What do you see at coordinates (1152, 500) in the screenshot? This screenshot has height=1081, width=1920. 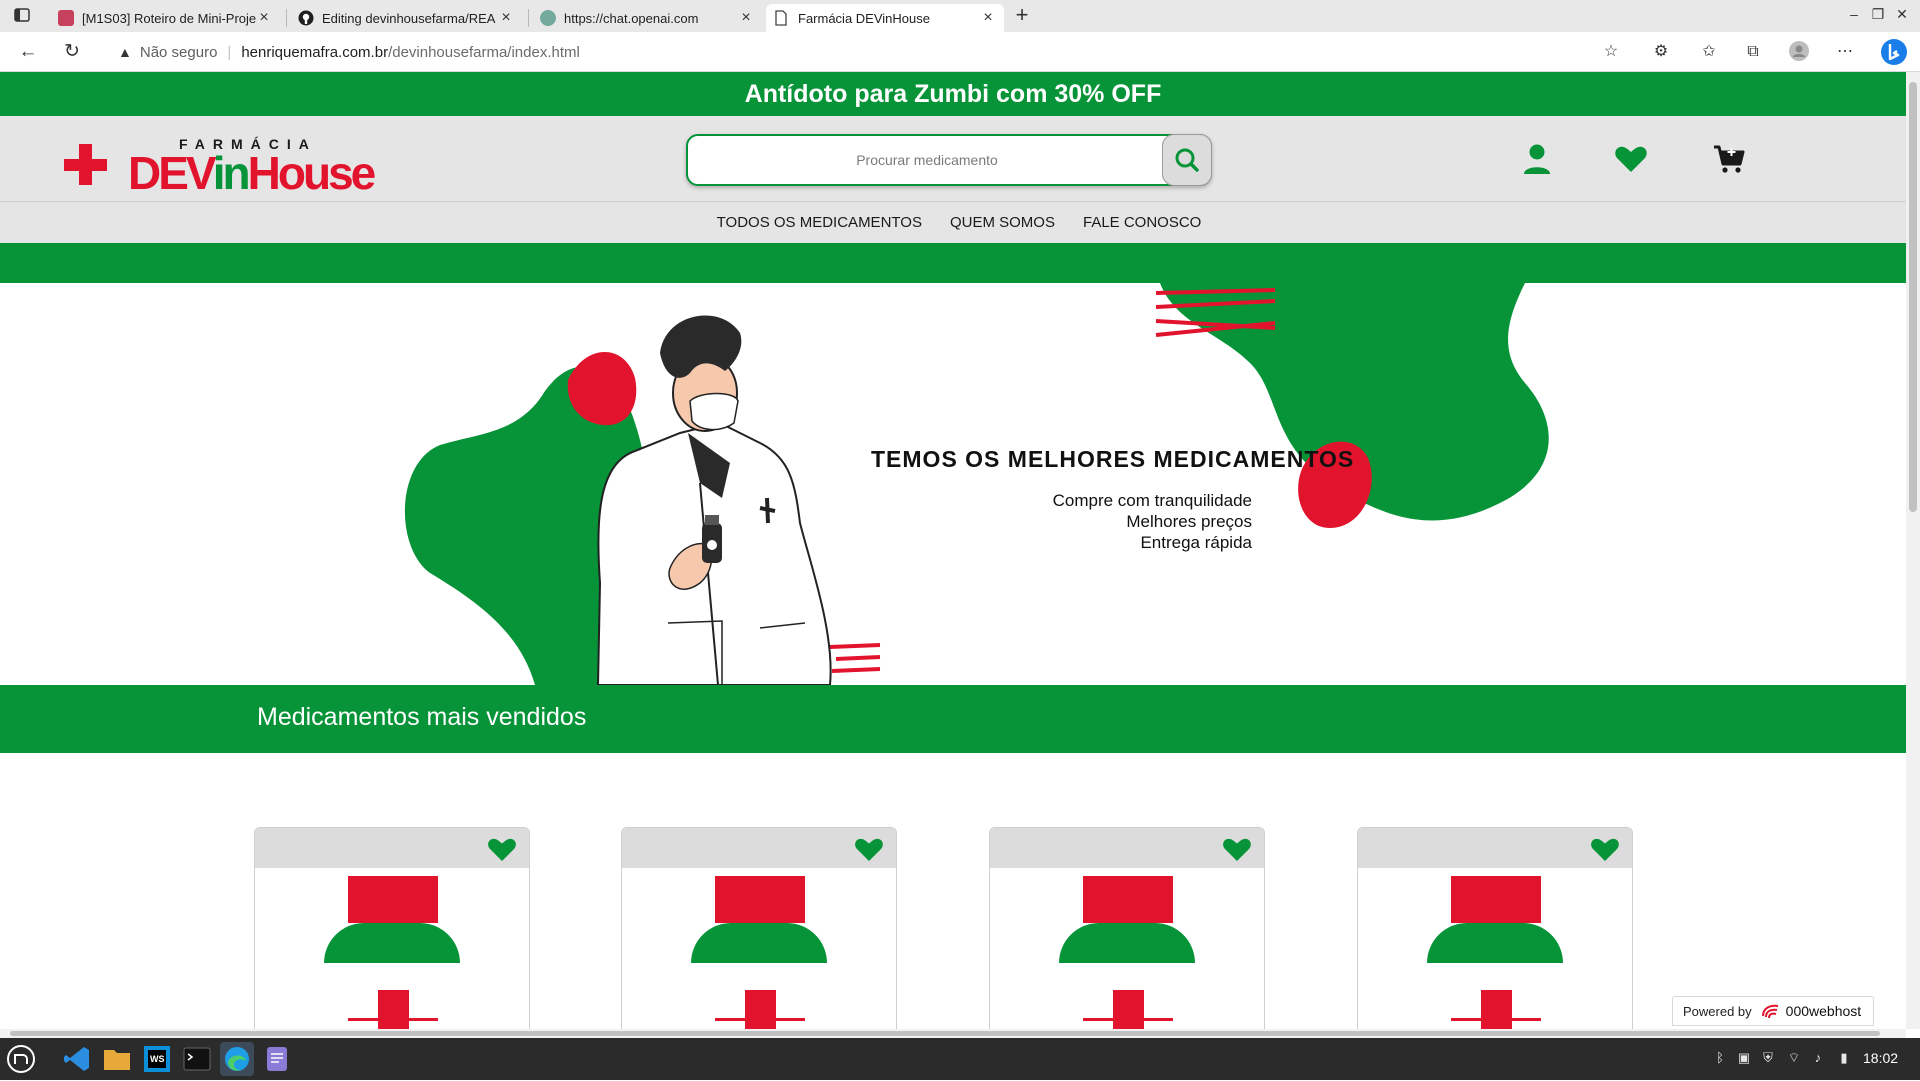 I see `hero-line: Compre com tranquilidade` at bounding box center [1152, 500].